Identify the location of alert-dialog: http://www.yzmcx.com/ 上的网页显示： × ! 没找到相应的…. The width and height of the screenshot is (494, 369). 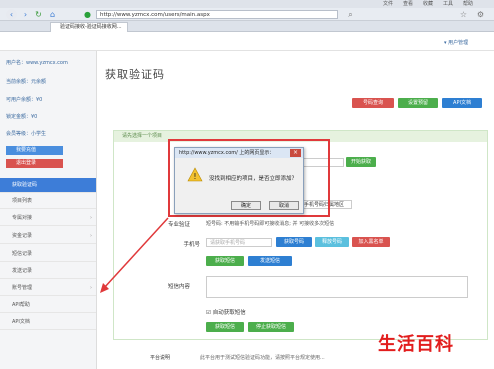
(239, 180).